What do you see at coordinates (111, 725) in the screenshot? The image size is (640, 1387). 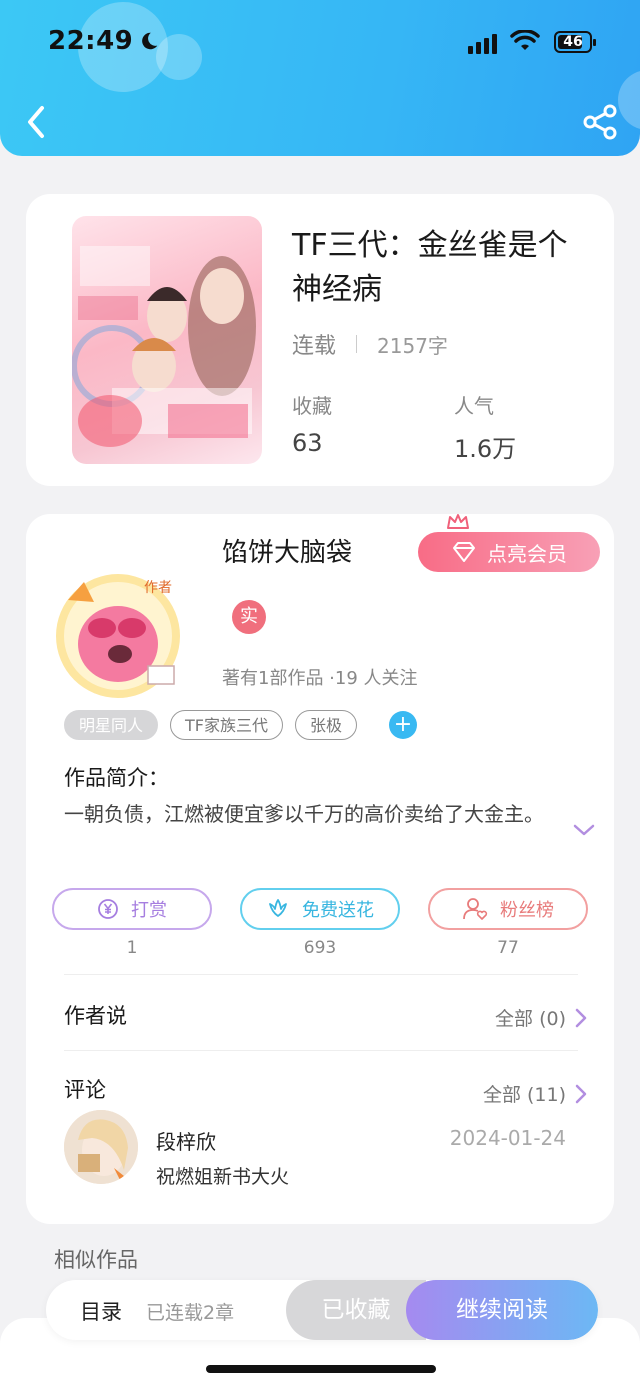 I see `tag-item: 明星同人` at bounding box center [111, 725].